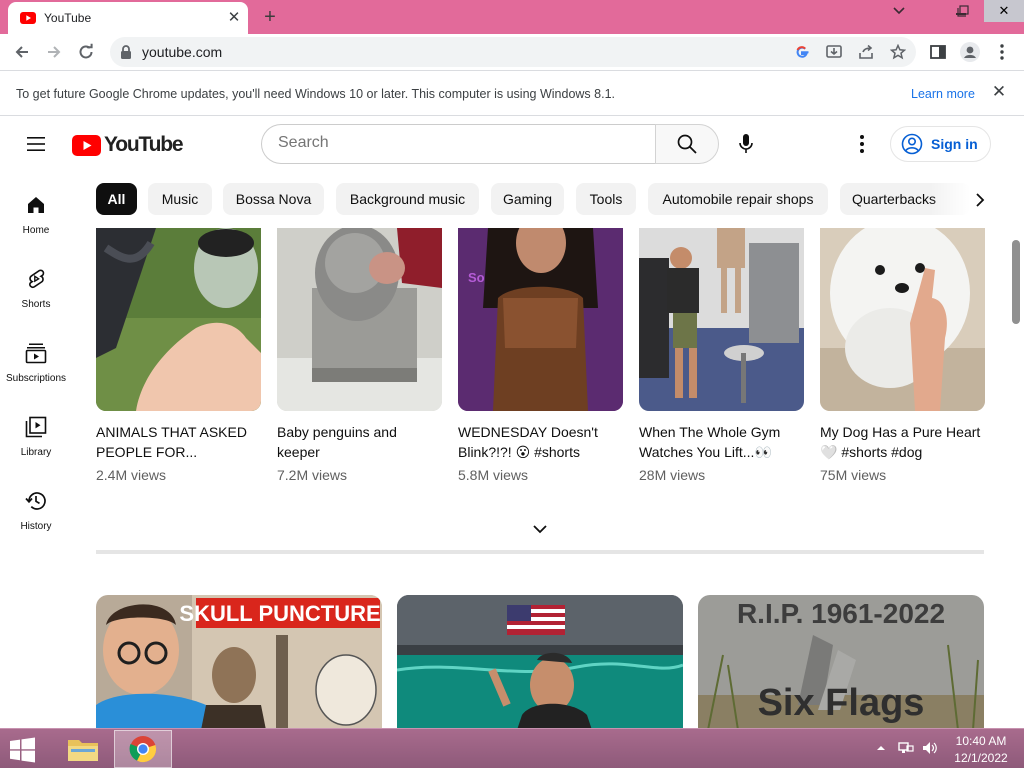 The image size is (1024, 768). I want to click on taskbar-chrome, so click(143, 749).